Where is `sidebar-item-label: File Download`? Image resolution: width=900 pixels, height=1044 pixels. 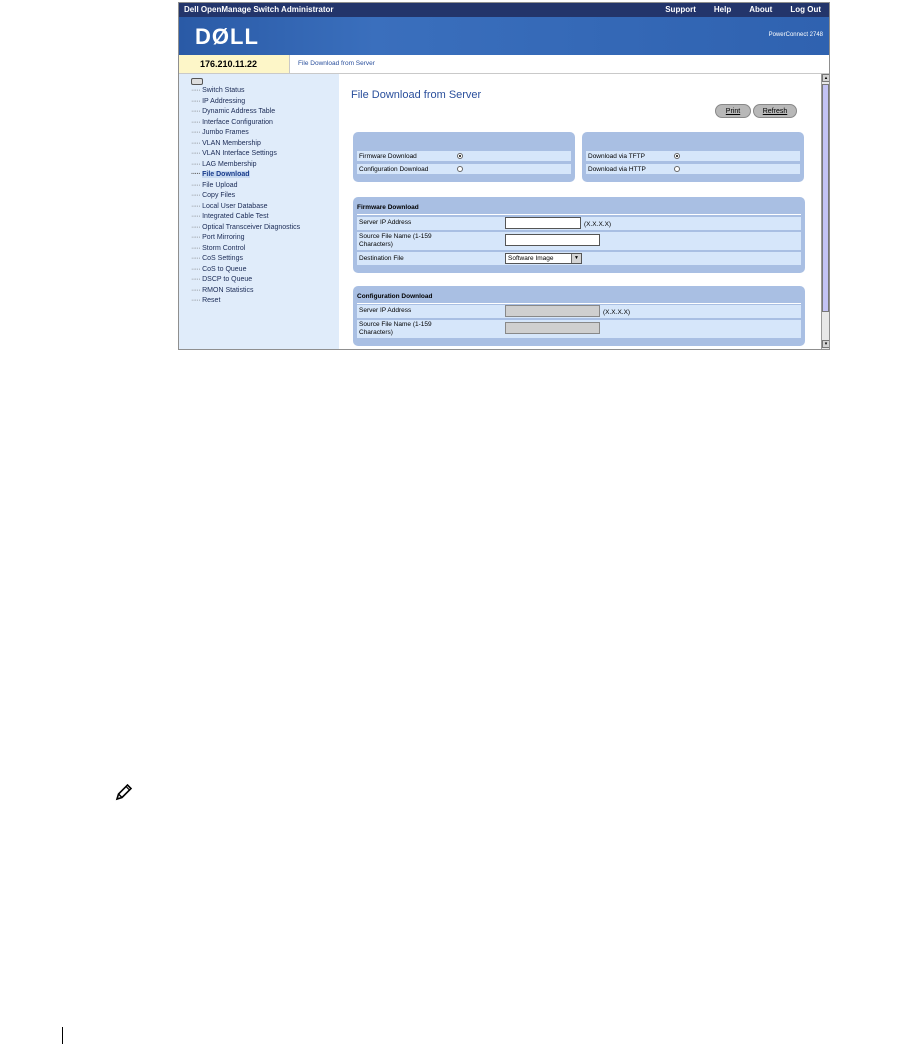
sidebar-item-label: File Download is located at coordinates (226, 174).